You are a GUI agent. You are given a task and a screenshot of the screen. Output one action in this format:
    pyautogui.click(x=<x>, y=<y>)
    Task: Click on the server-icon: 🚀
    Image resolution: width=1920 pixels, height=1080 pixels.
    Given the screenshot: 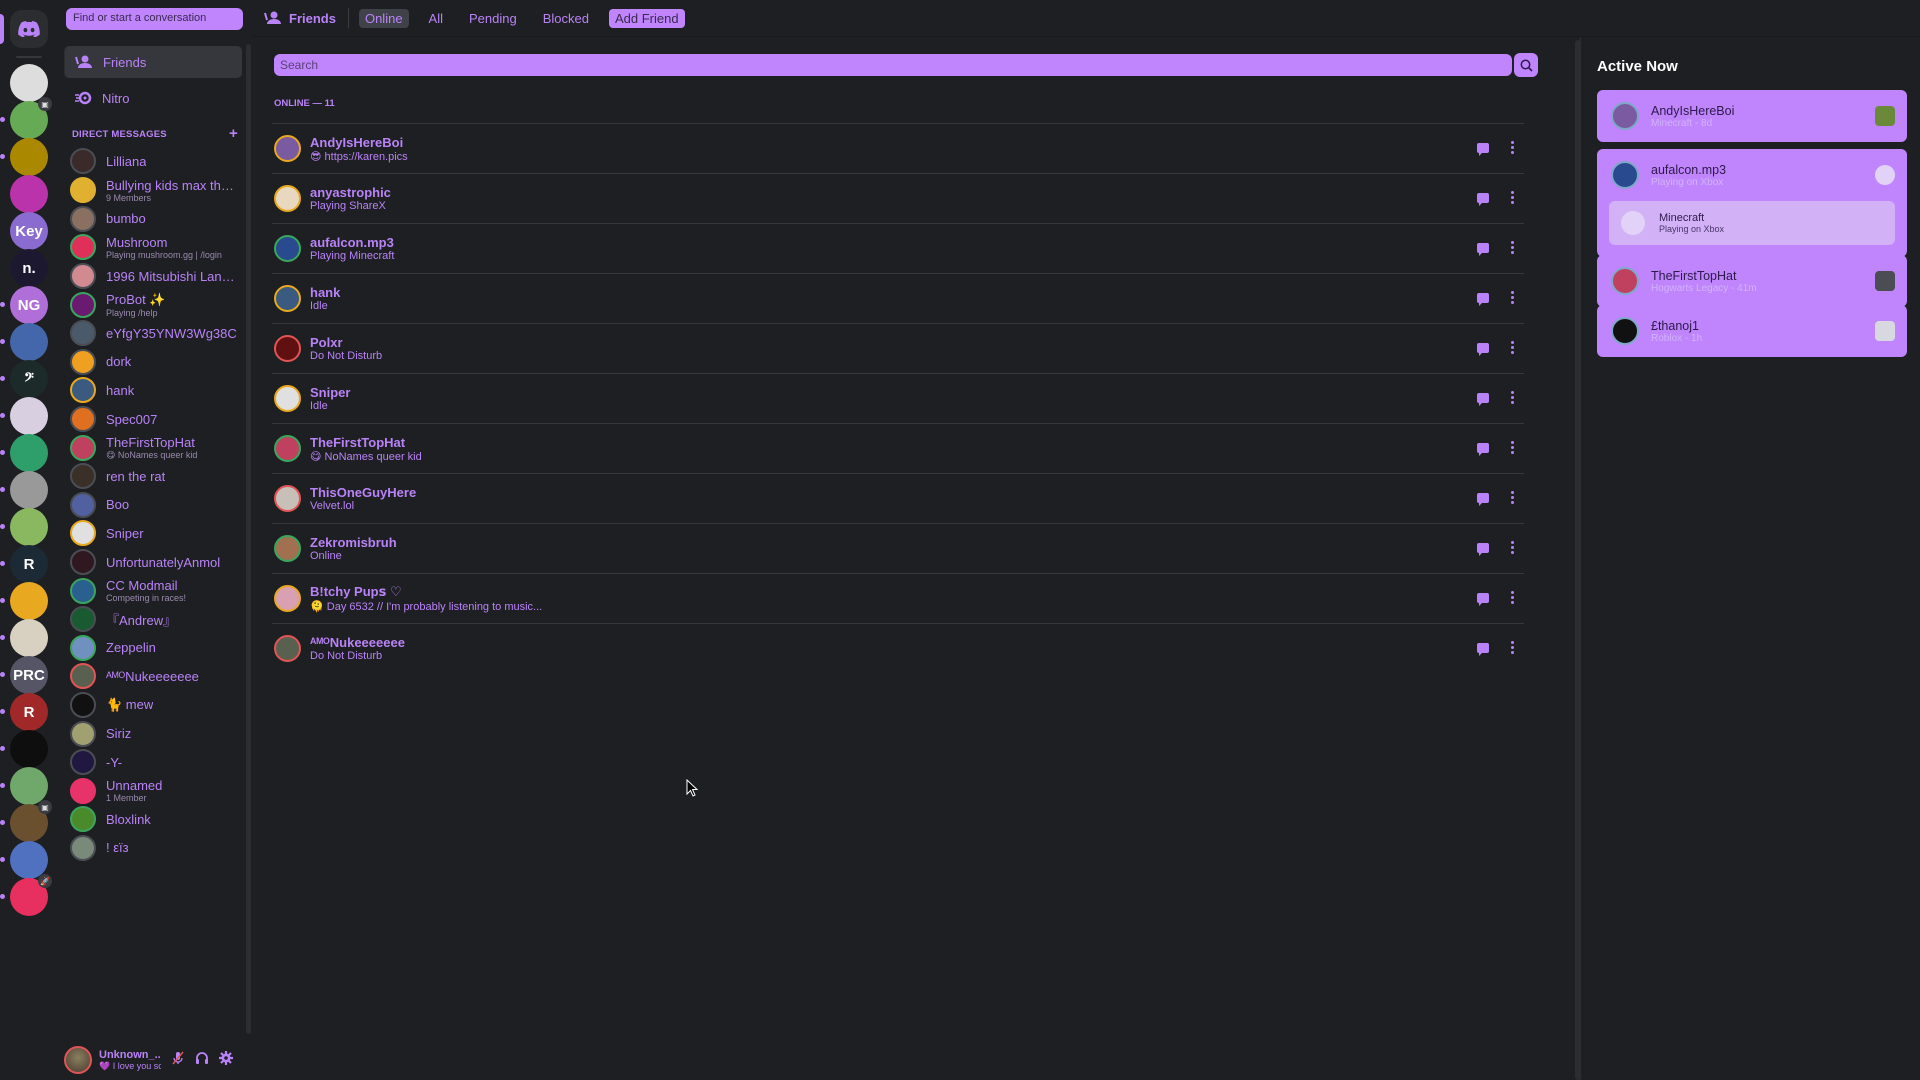 What is the action you would take?
    pyautogui.click(x=26, y=895)
    